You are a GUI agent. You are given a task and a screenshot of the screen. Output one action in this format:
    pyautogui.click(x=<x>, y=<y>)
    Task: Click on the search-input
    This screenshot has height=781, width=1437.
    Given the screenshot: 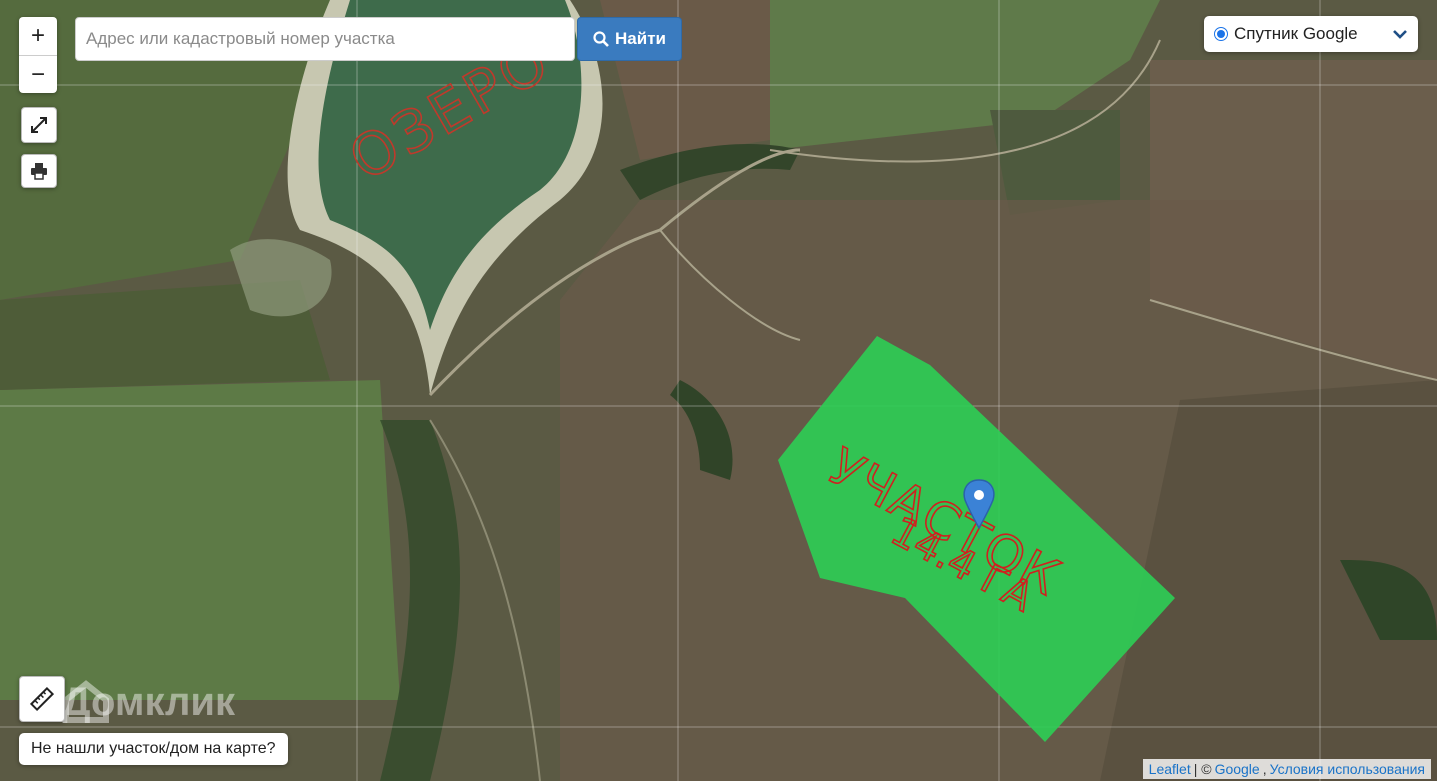 What is the action you would take?
    pyautogui.click(x=325, y=39)
    